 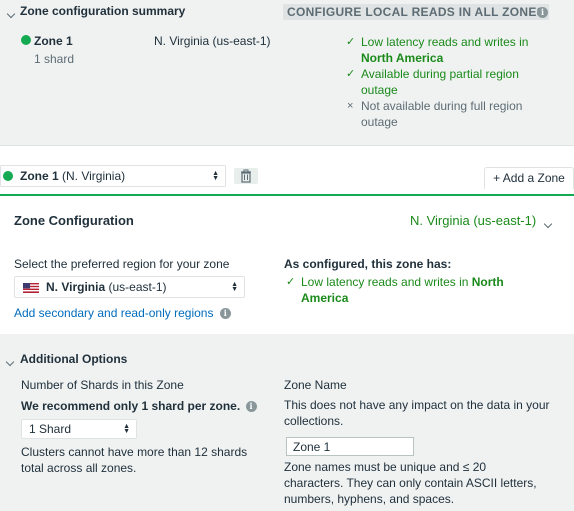 What do you see at coordinates (74, 220) in the screenshot?
I see `zone-configuration-title: Zone Configuration` at bounding box center [74, 220].